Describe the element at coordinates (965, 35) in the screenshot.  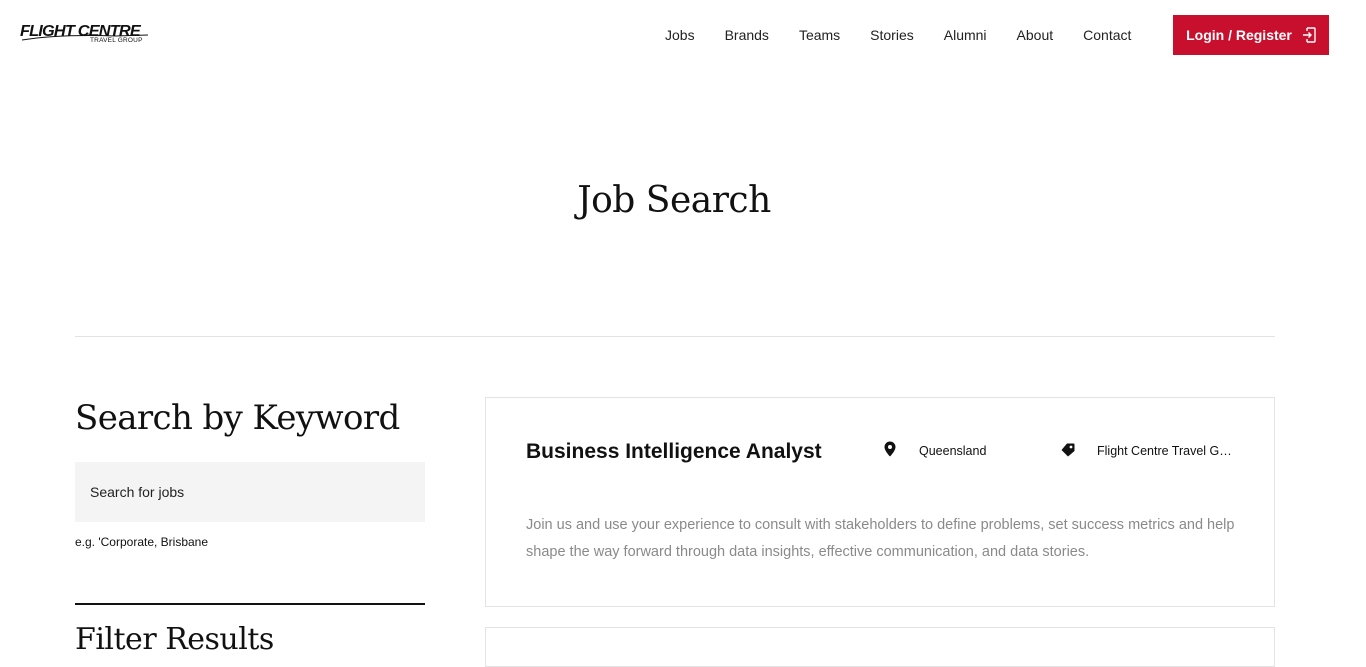
I see `nav-item-alumni: Alumni` at that location.